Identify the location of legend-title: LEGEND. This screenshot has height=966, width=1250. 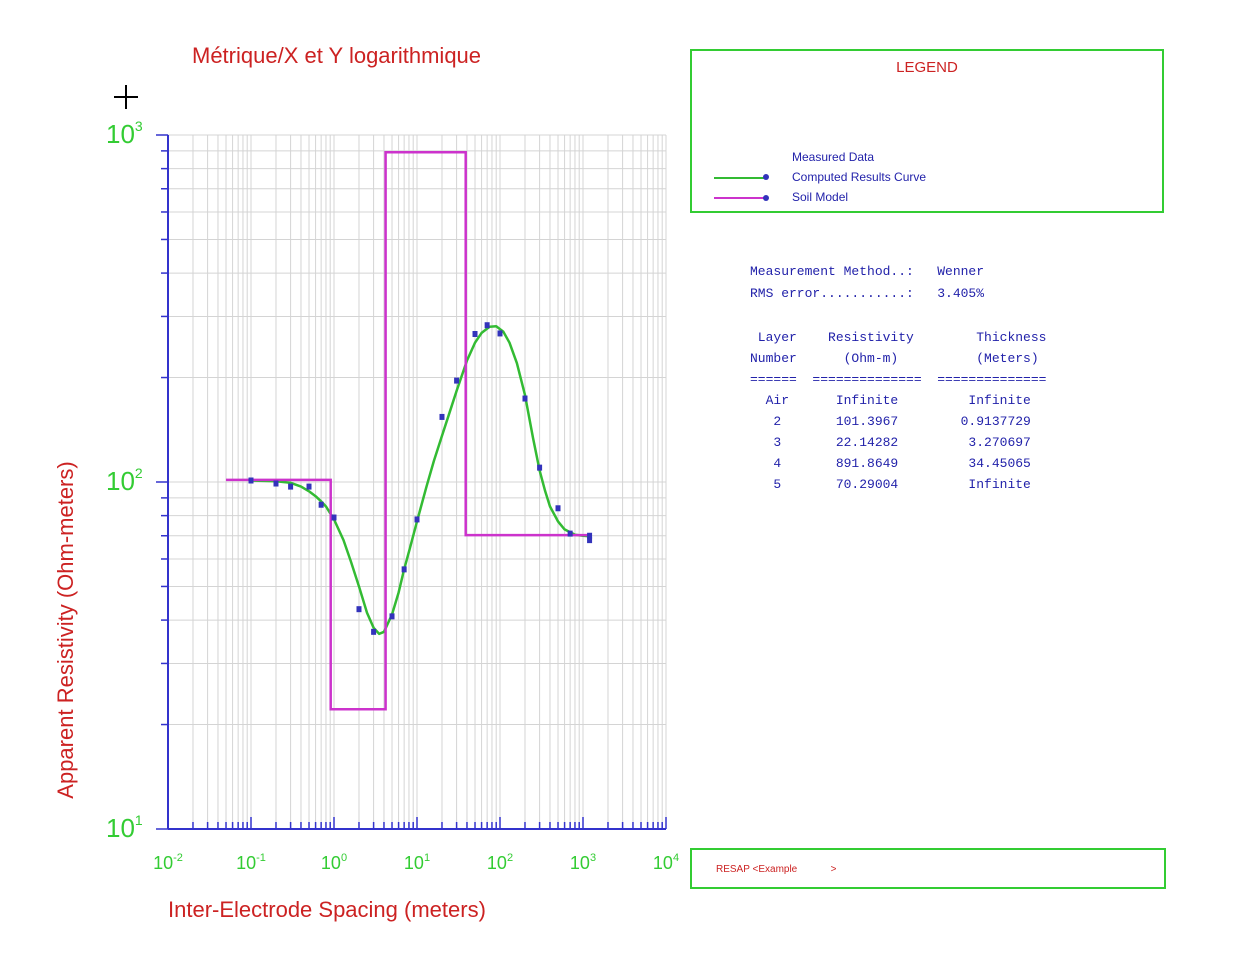
(927, 67).